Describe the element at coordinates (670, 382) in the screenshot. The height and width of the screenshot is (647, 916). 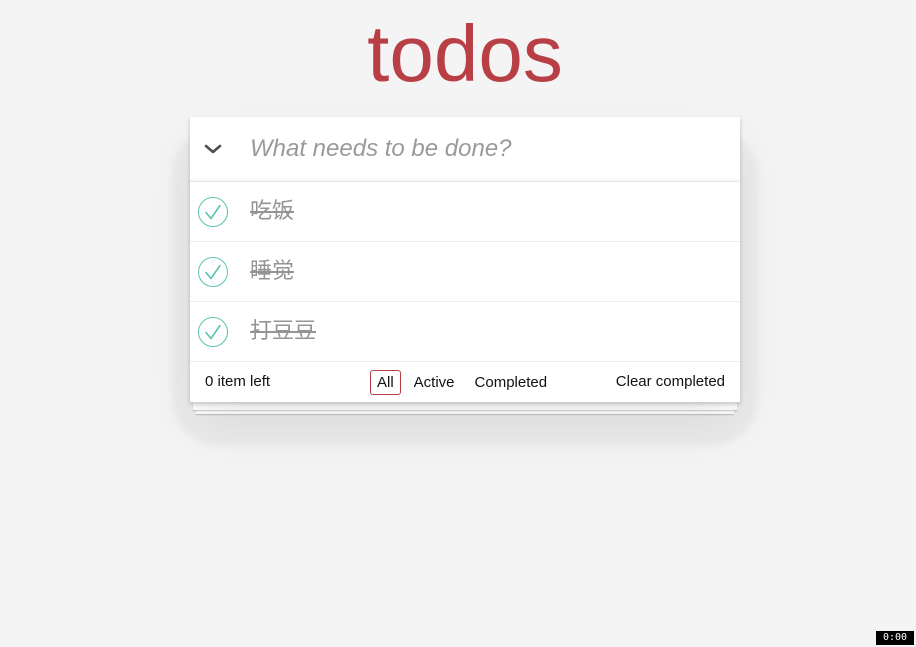
I see `clear-completed-button: Clear completed` at that location.